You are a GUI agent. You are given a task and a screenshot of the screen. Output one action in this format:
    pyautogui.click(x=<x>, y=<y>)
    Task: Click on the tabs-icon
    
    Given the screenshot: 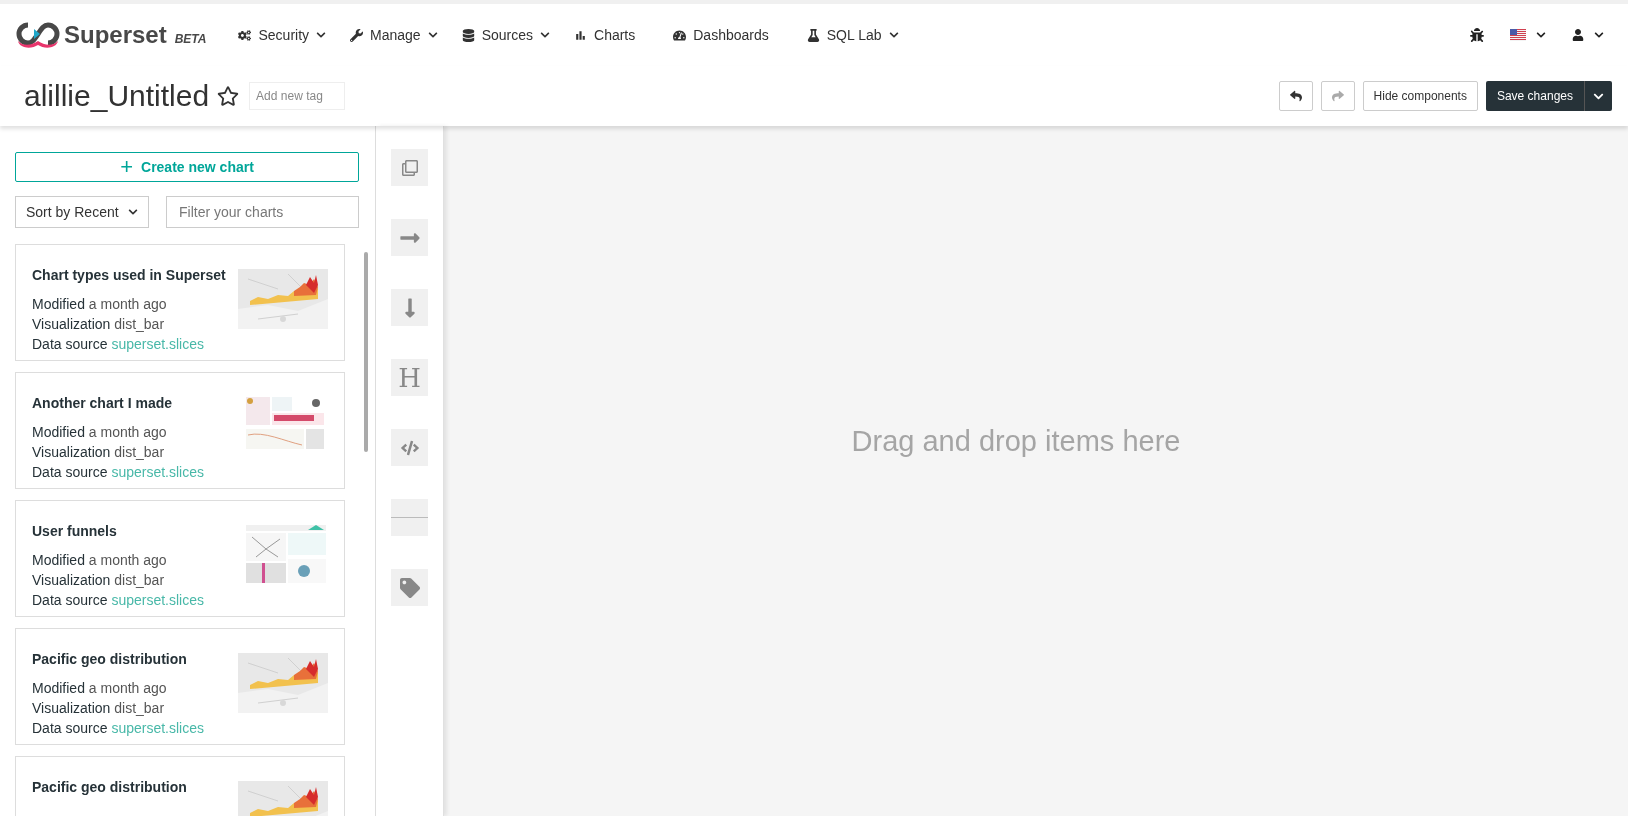 What is the action you would take?
    pyautogui.click(x=409, y=167)
    